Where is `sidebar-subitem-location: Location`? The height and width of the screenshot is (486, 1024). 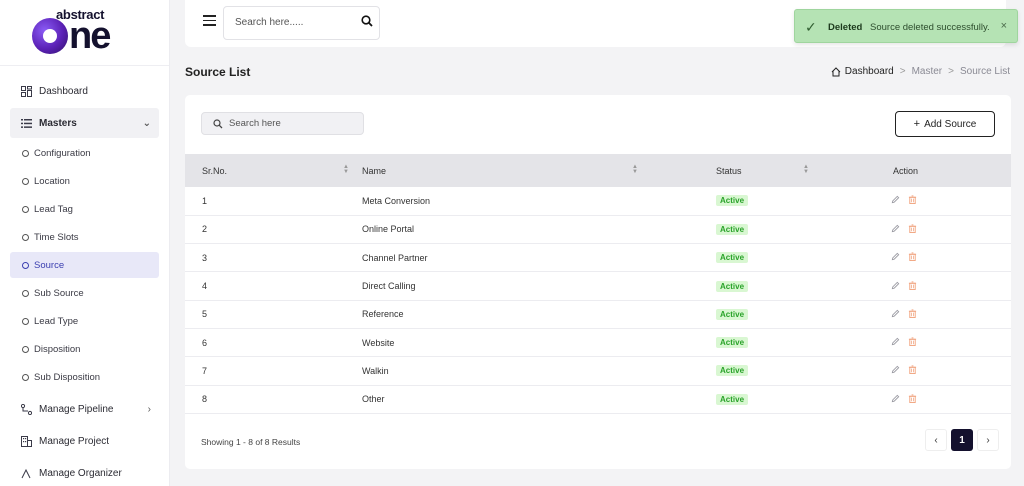
sidebar-subitem-location: Location is located at coordinates (84, 181).